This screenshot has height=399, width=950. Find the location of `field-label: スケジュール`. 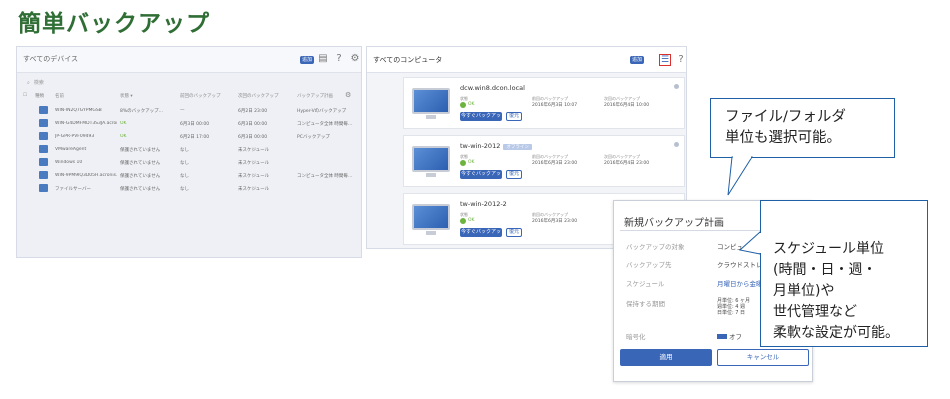

field-label: スケジュール is located at coordinates (645, 284).